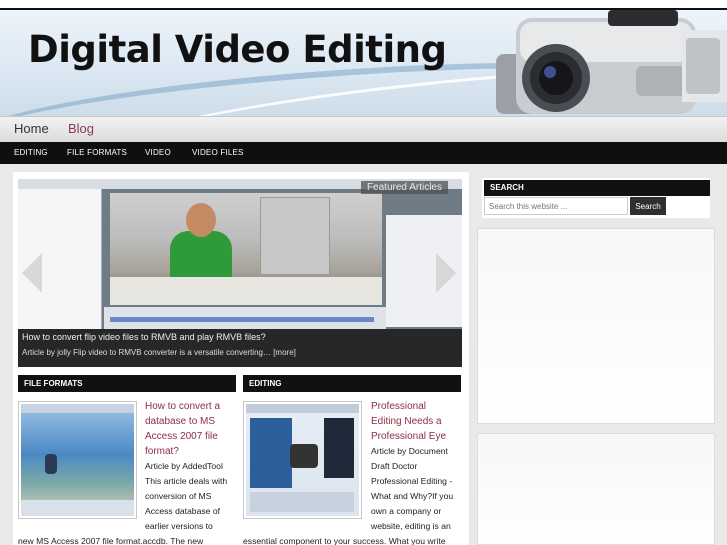 This screenshot has width=727, height=545. Describe the element at coordinates (611, 62) in the screenshot. I see `camcorder-image` at that location.